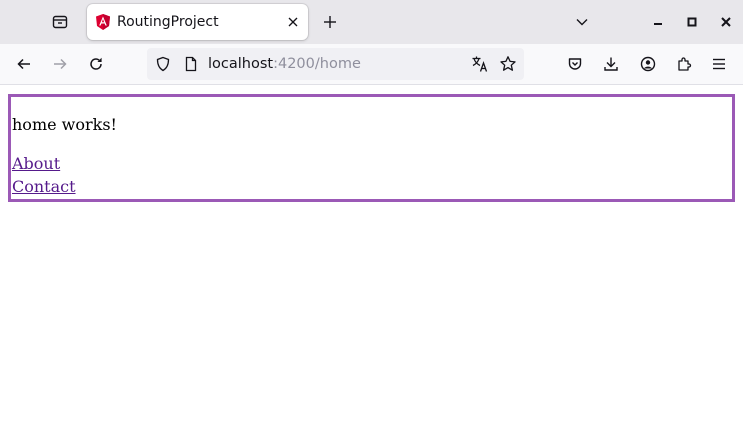  I want to click on minimize-button, so click(658, 22).